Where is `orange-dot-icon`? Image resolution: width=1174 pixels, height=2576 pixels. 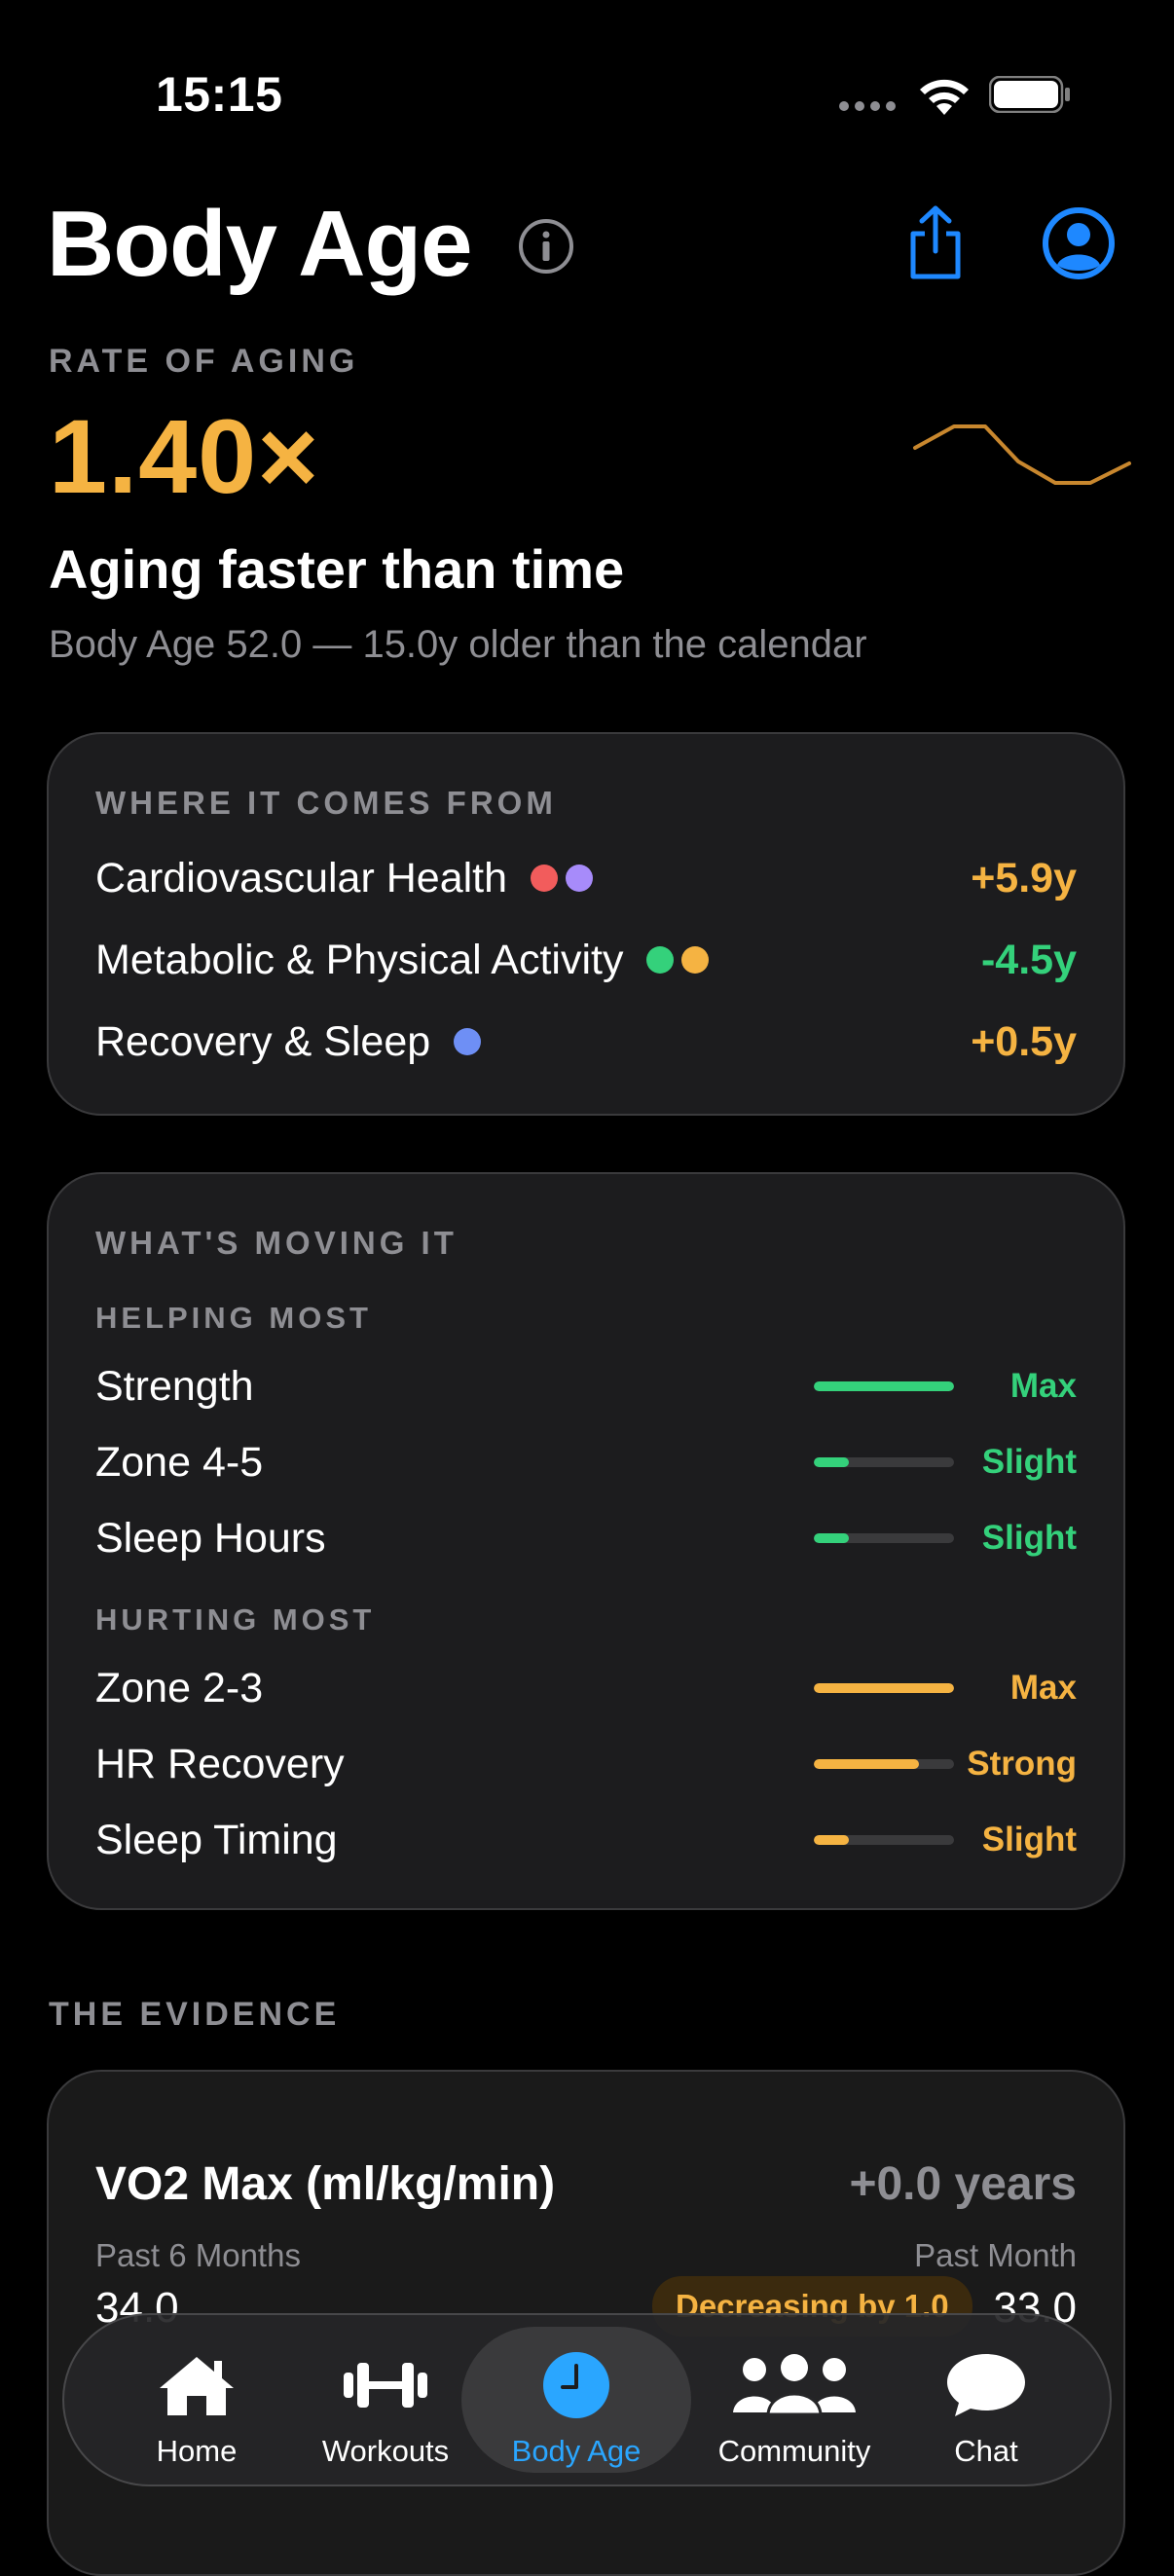
orange-dot-icon is located at coordinates (695, 960).